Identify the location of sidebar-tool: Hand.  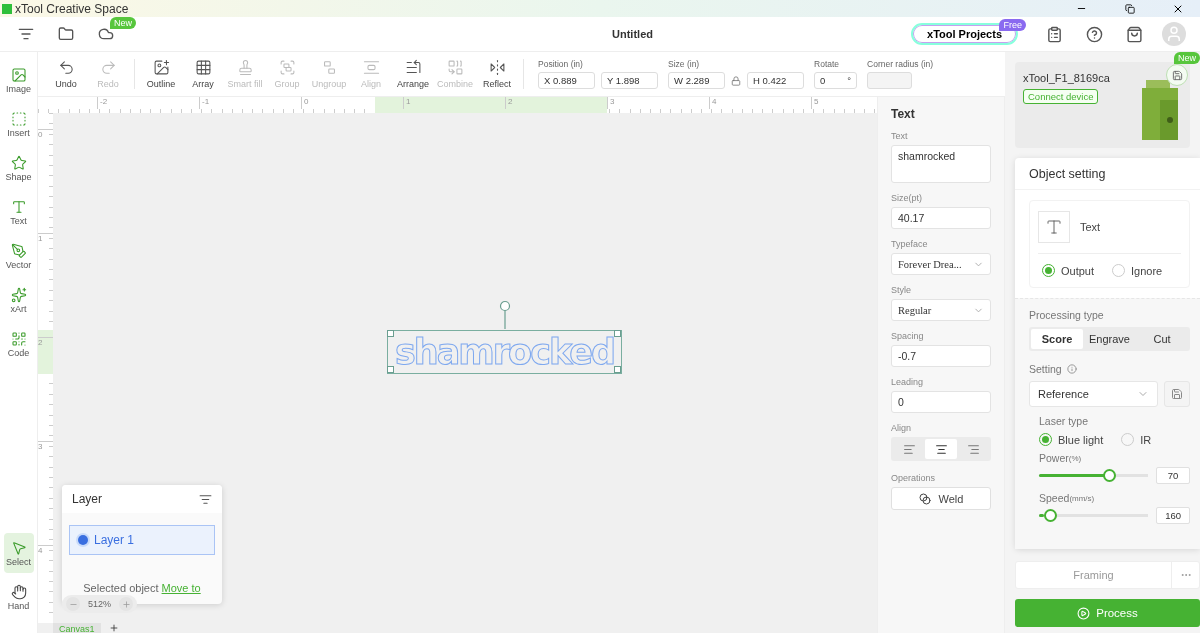
(18, 597).